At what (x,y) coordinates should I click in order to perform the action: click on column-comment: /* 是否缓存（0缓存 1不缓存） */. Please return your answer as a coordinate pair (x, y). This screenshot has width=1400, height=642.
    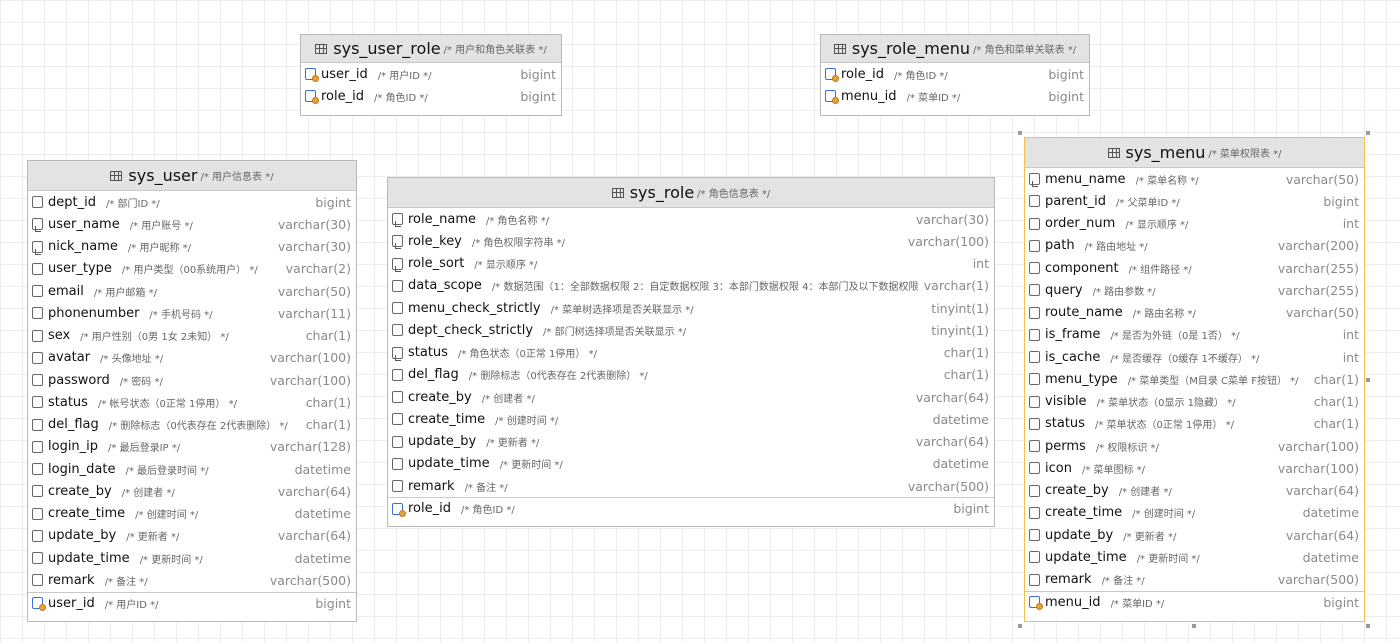
    Looking at the image, I should click on (1185, 359).